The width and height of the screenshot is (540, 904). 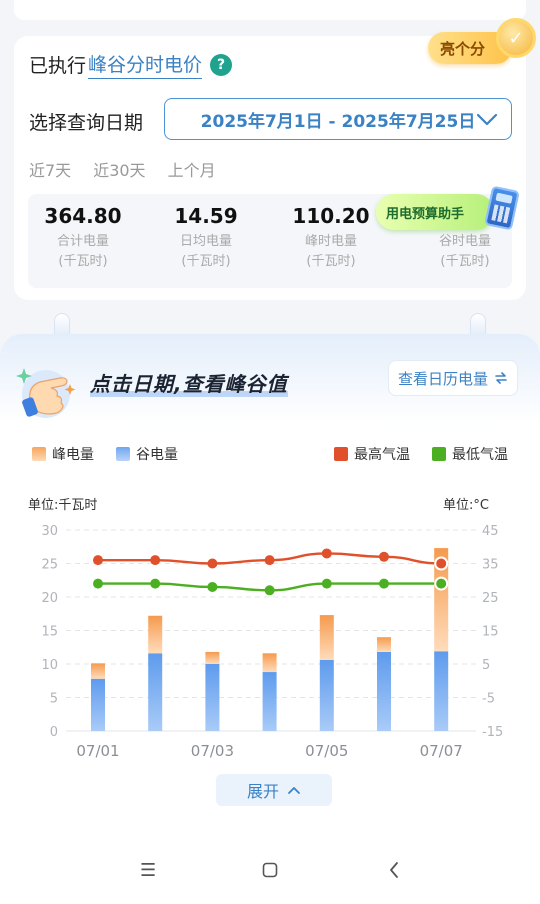 I want to click on legend-peak-label: 峰电量, so click(x=73, y=455).